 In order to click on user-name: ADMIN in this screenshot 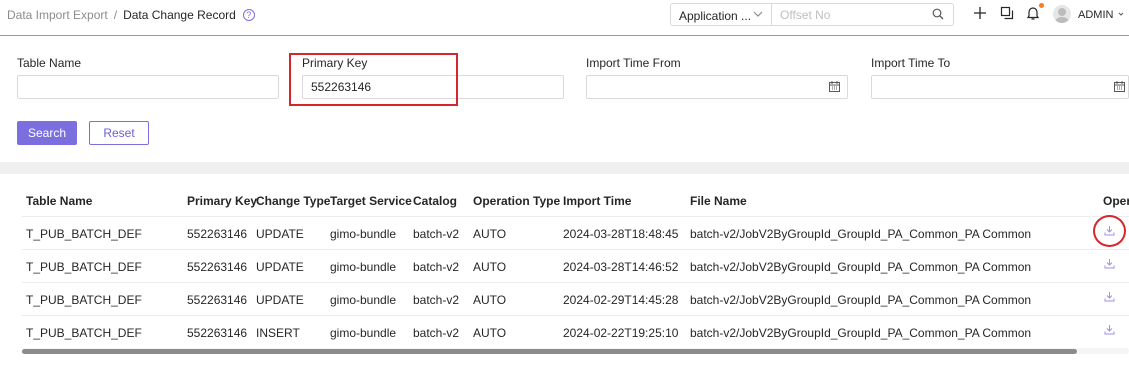, I will do `click(1095, 15)`.